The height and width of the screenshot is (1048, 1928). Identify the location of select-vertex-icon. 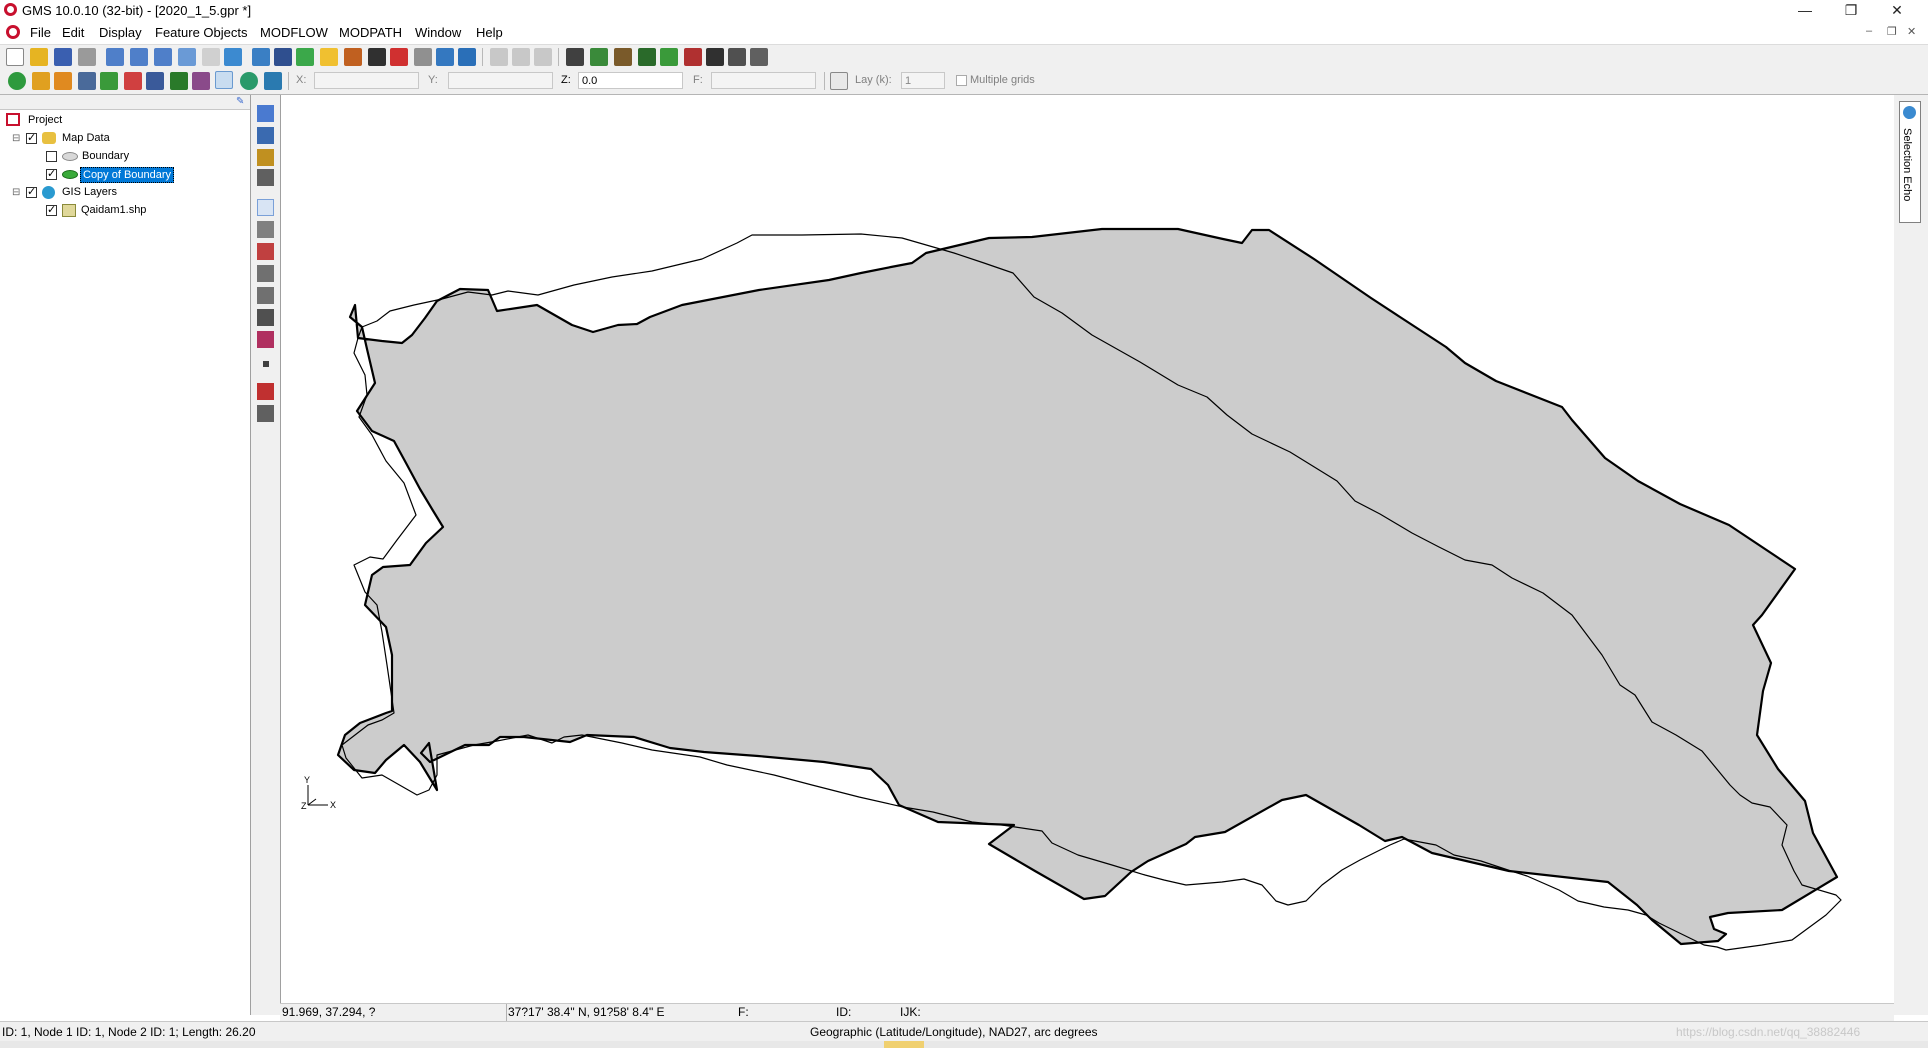
(265, 229).